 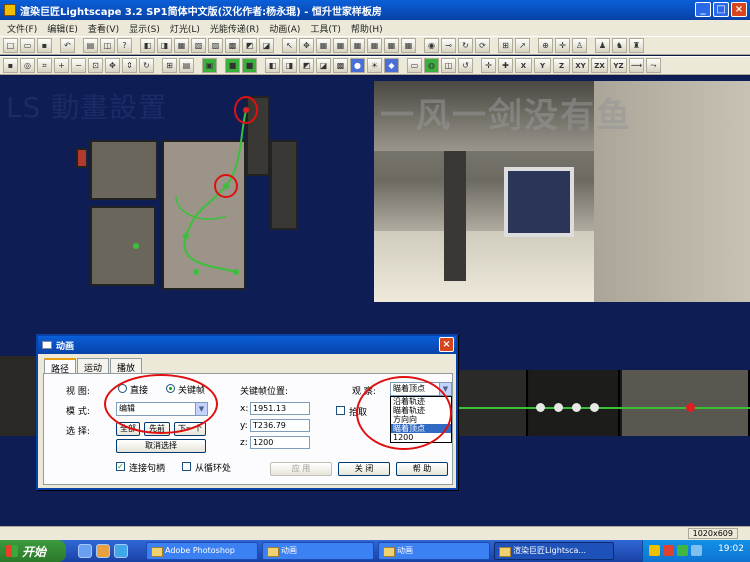 I want to click on task-animation-2: 动画, so click(x=434, y=551).